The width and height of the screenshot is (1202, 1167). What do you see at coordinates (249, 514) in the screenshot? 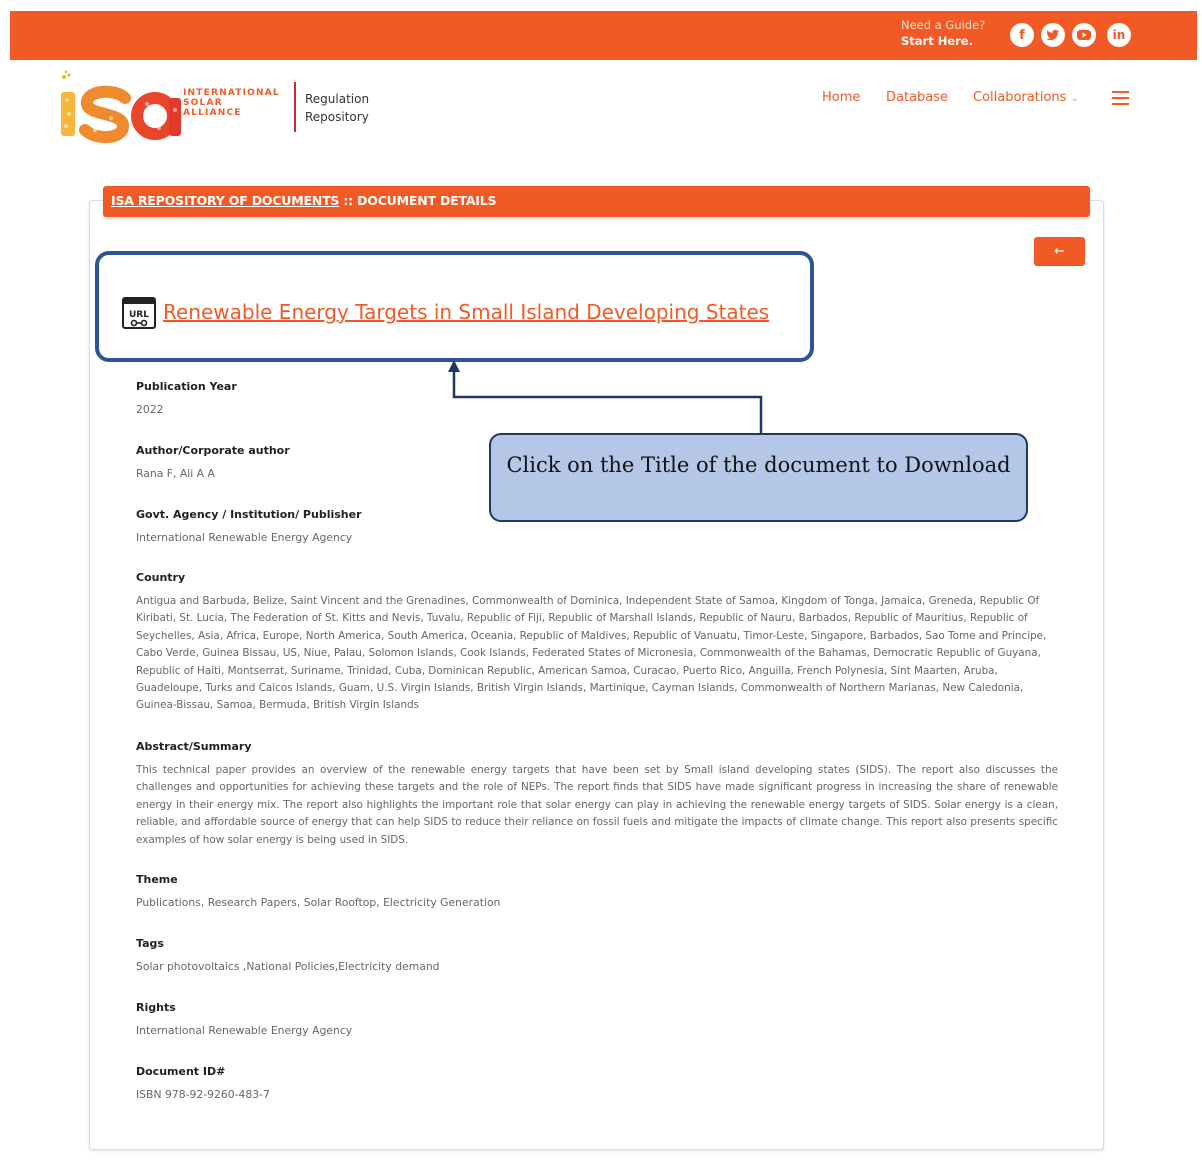
I see `publisher-label: Govt. Agency / Institution/ Publisher` at bounding box center [249, 514].